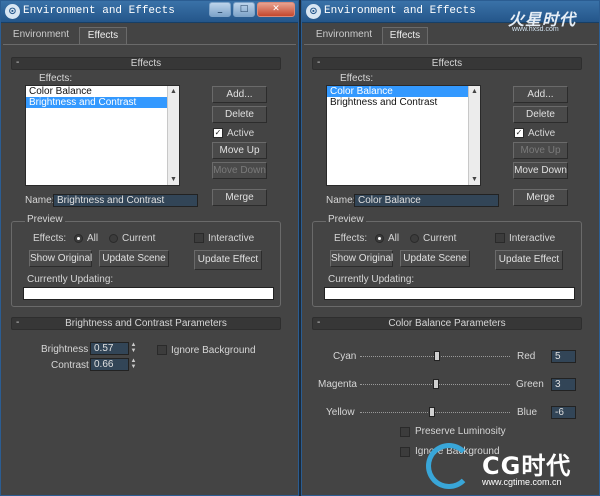  Describe the element at coordinates (102, 102) in the screenshot. I see `list-item-selected: Brightness and Contrast` at that location.